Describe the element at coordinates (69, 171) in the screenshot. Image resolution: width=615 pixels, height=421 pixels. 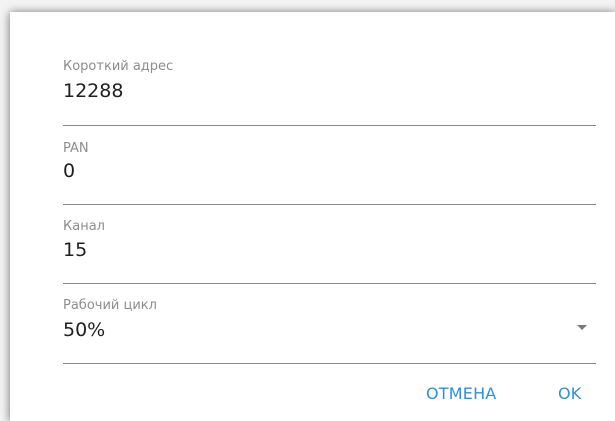
I see `pan-value: 0` at that location.